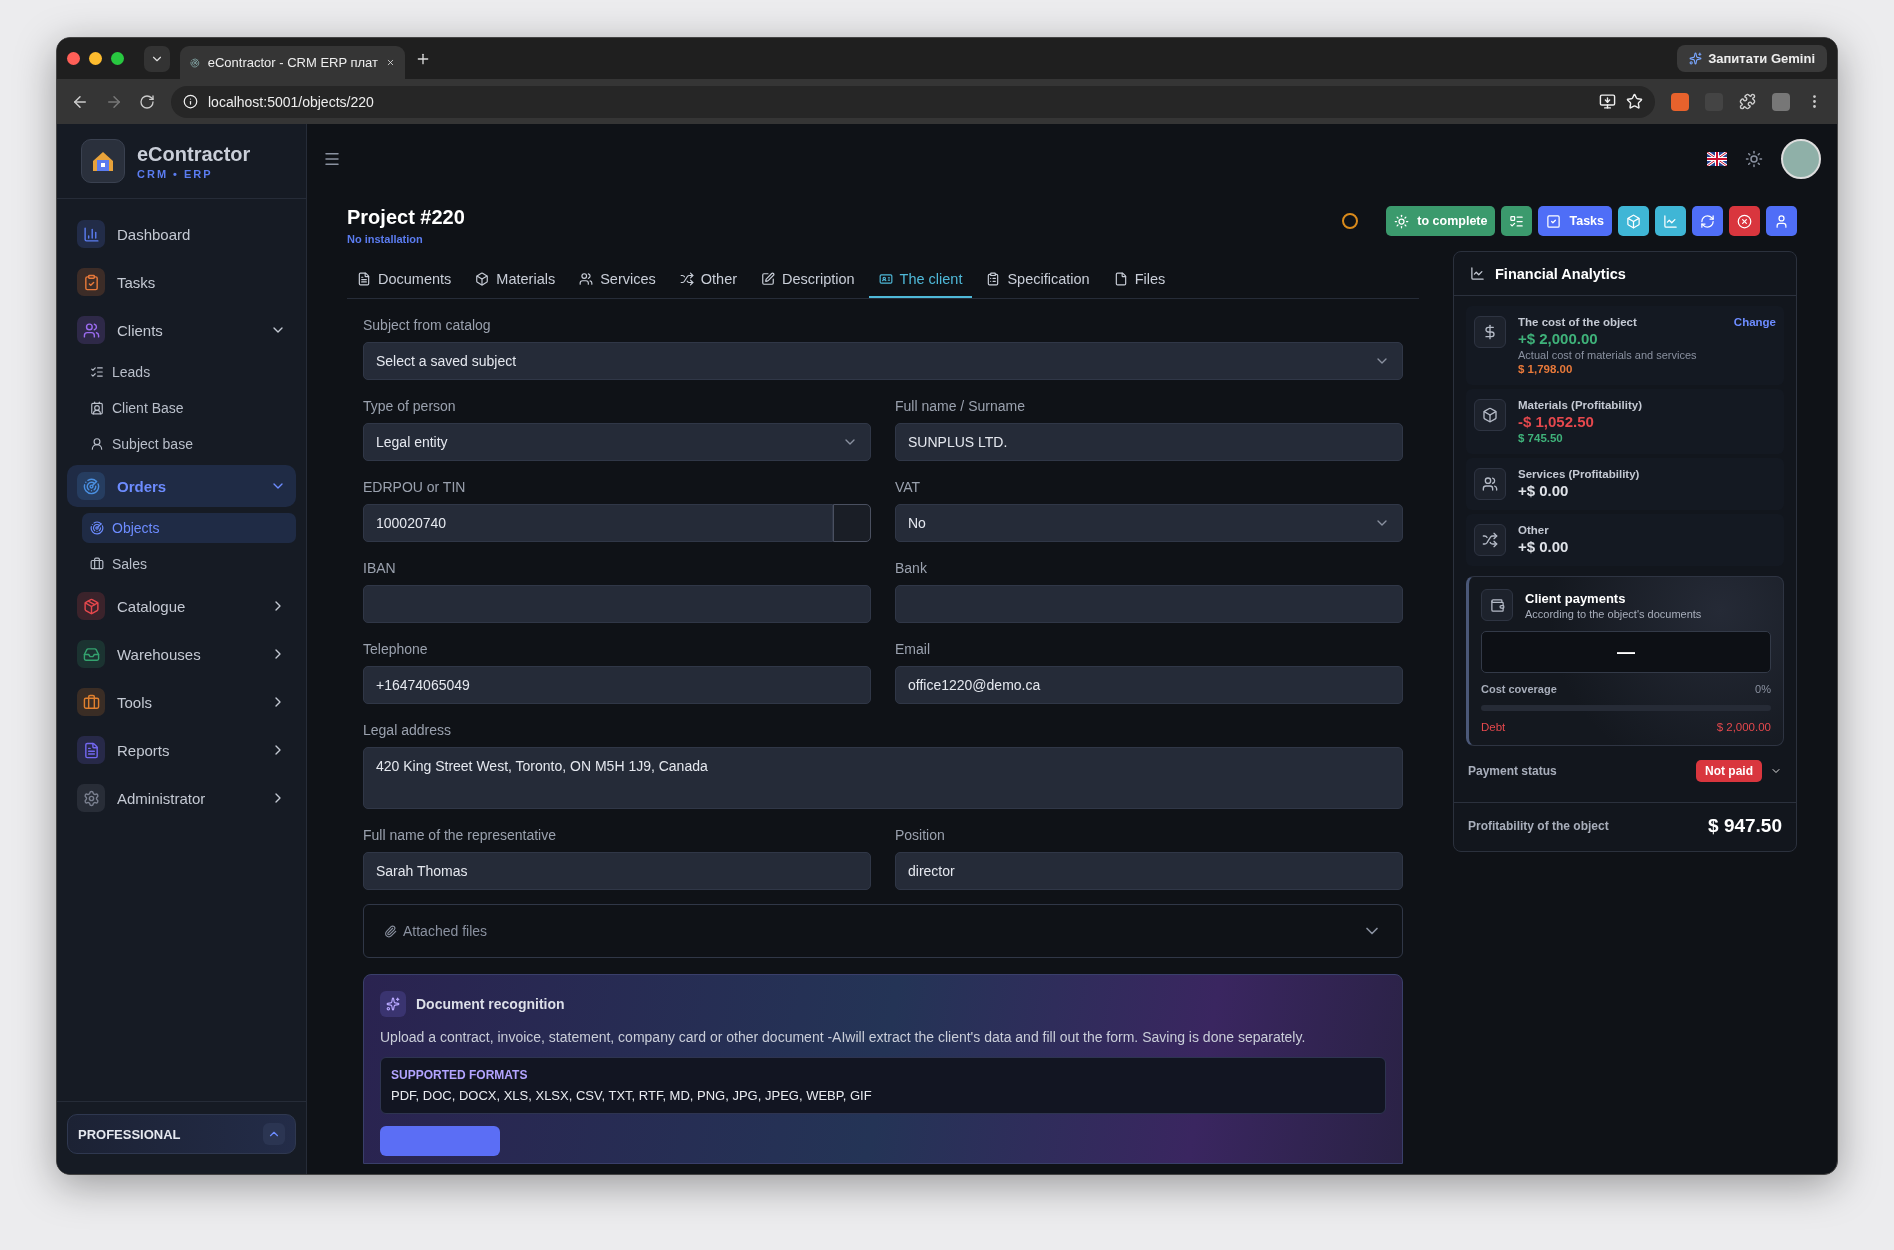 The height and width of the screenshot is (1250, 1894). I want to click on brand-name: eContractor, so click(194, 154).